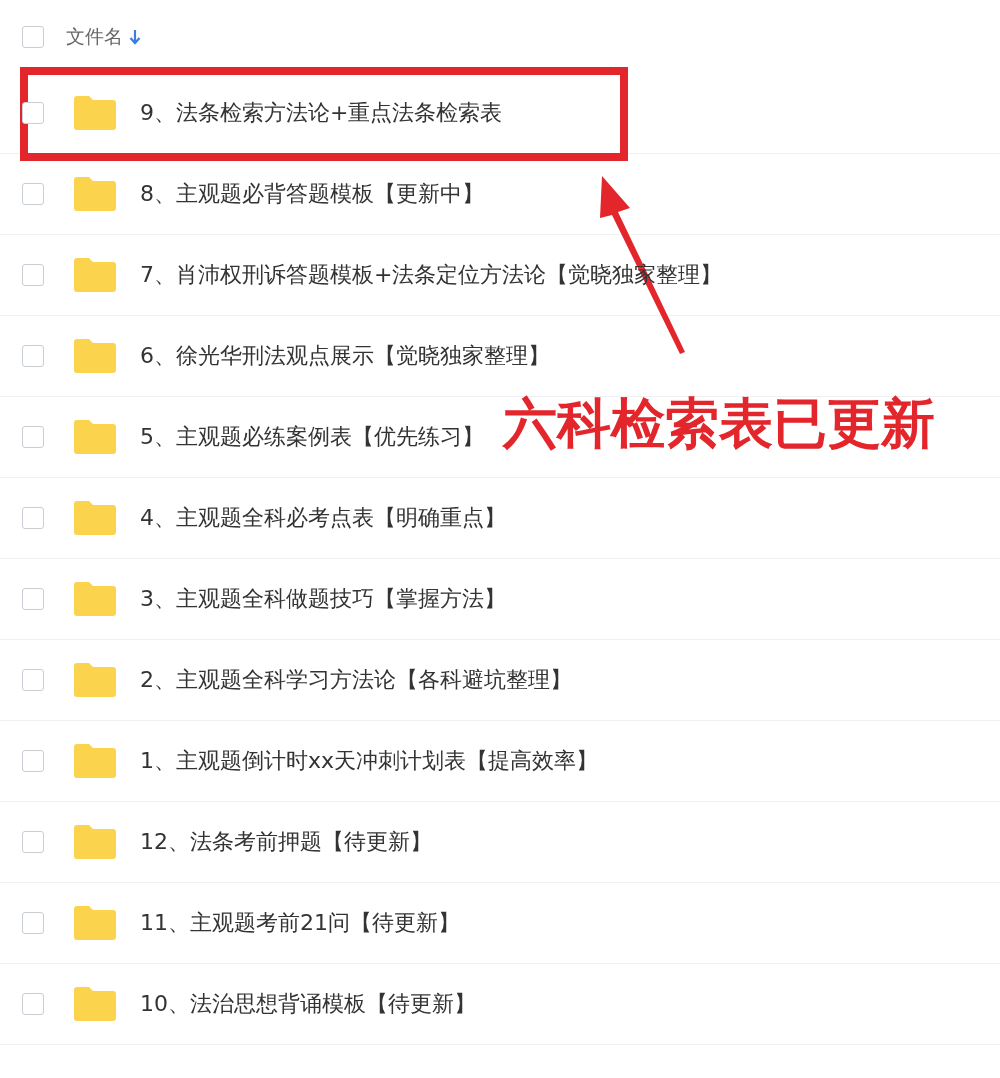  What do you see at coordinates (369, 761) in the screenshot?
I see `file-name: 1、主观题倒计时xx天冲刺计划表【提高效率】` at bounding box center [369, 761].